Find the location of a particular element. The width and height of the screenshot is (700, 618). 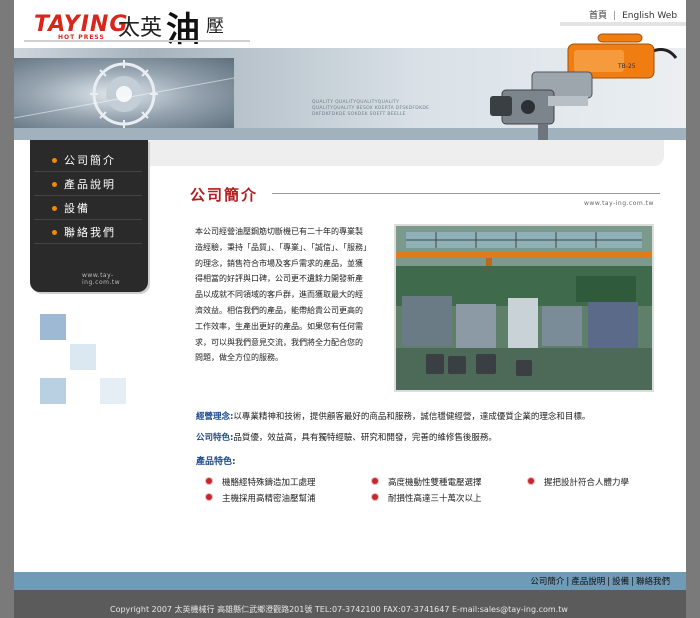

footer-nav-about: 公司簡介 is located at coordinates (547, 582).